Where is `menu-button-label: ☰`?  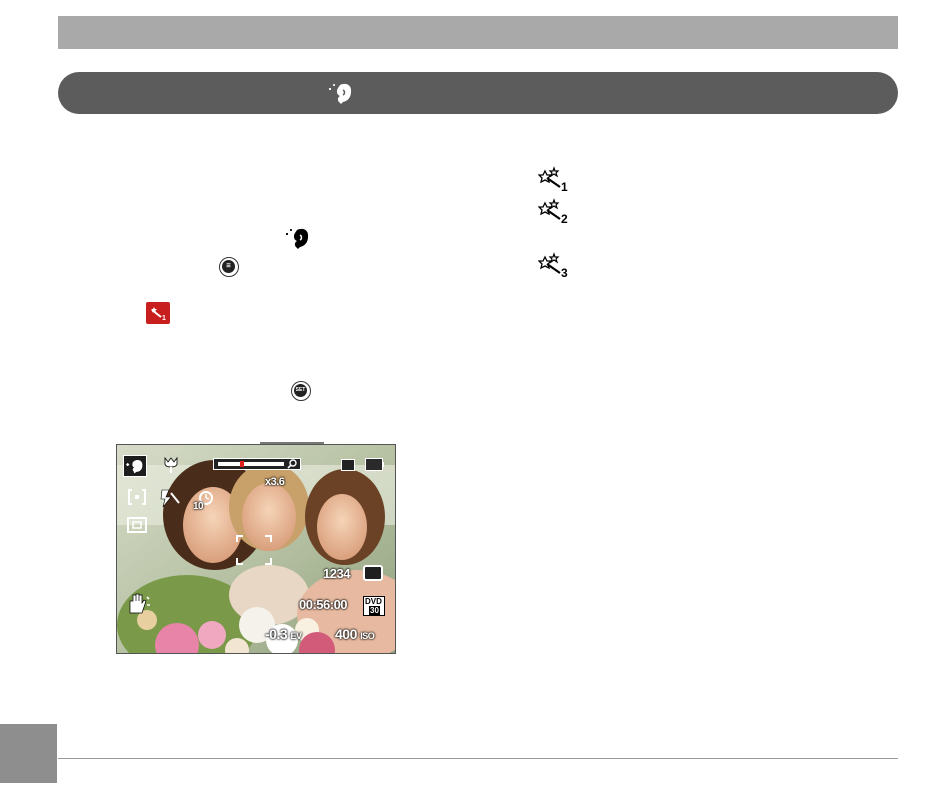 menu-button-label: ☰ is located at coordinates (228, 266).